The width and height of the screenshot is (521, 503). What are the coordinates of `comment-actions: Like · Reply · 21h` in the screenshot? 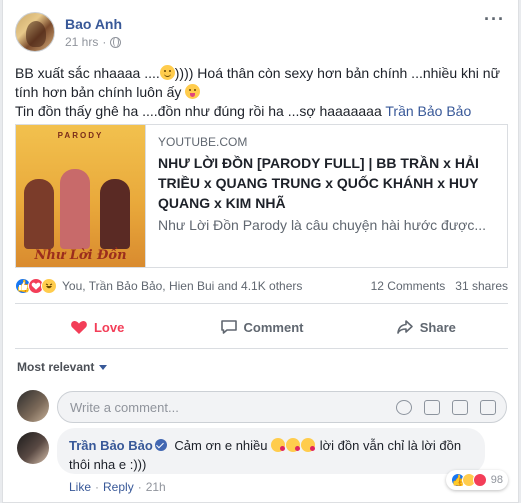 It's located at (117, 487).